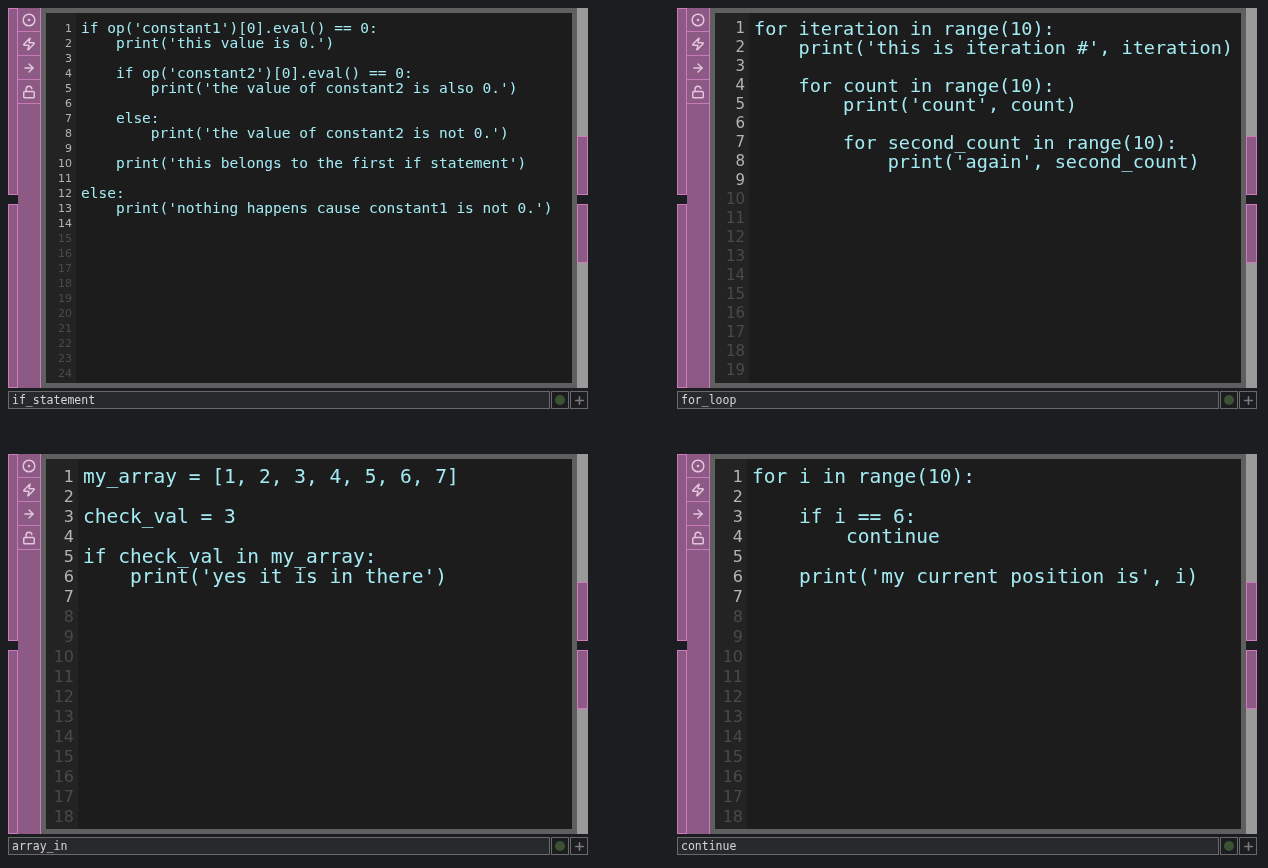 This screenshot has width=1268, height=868. Describe the element at coordinates (926, 85) in the screenshot. I see `code-line: for count in range(10):` at that location.